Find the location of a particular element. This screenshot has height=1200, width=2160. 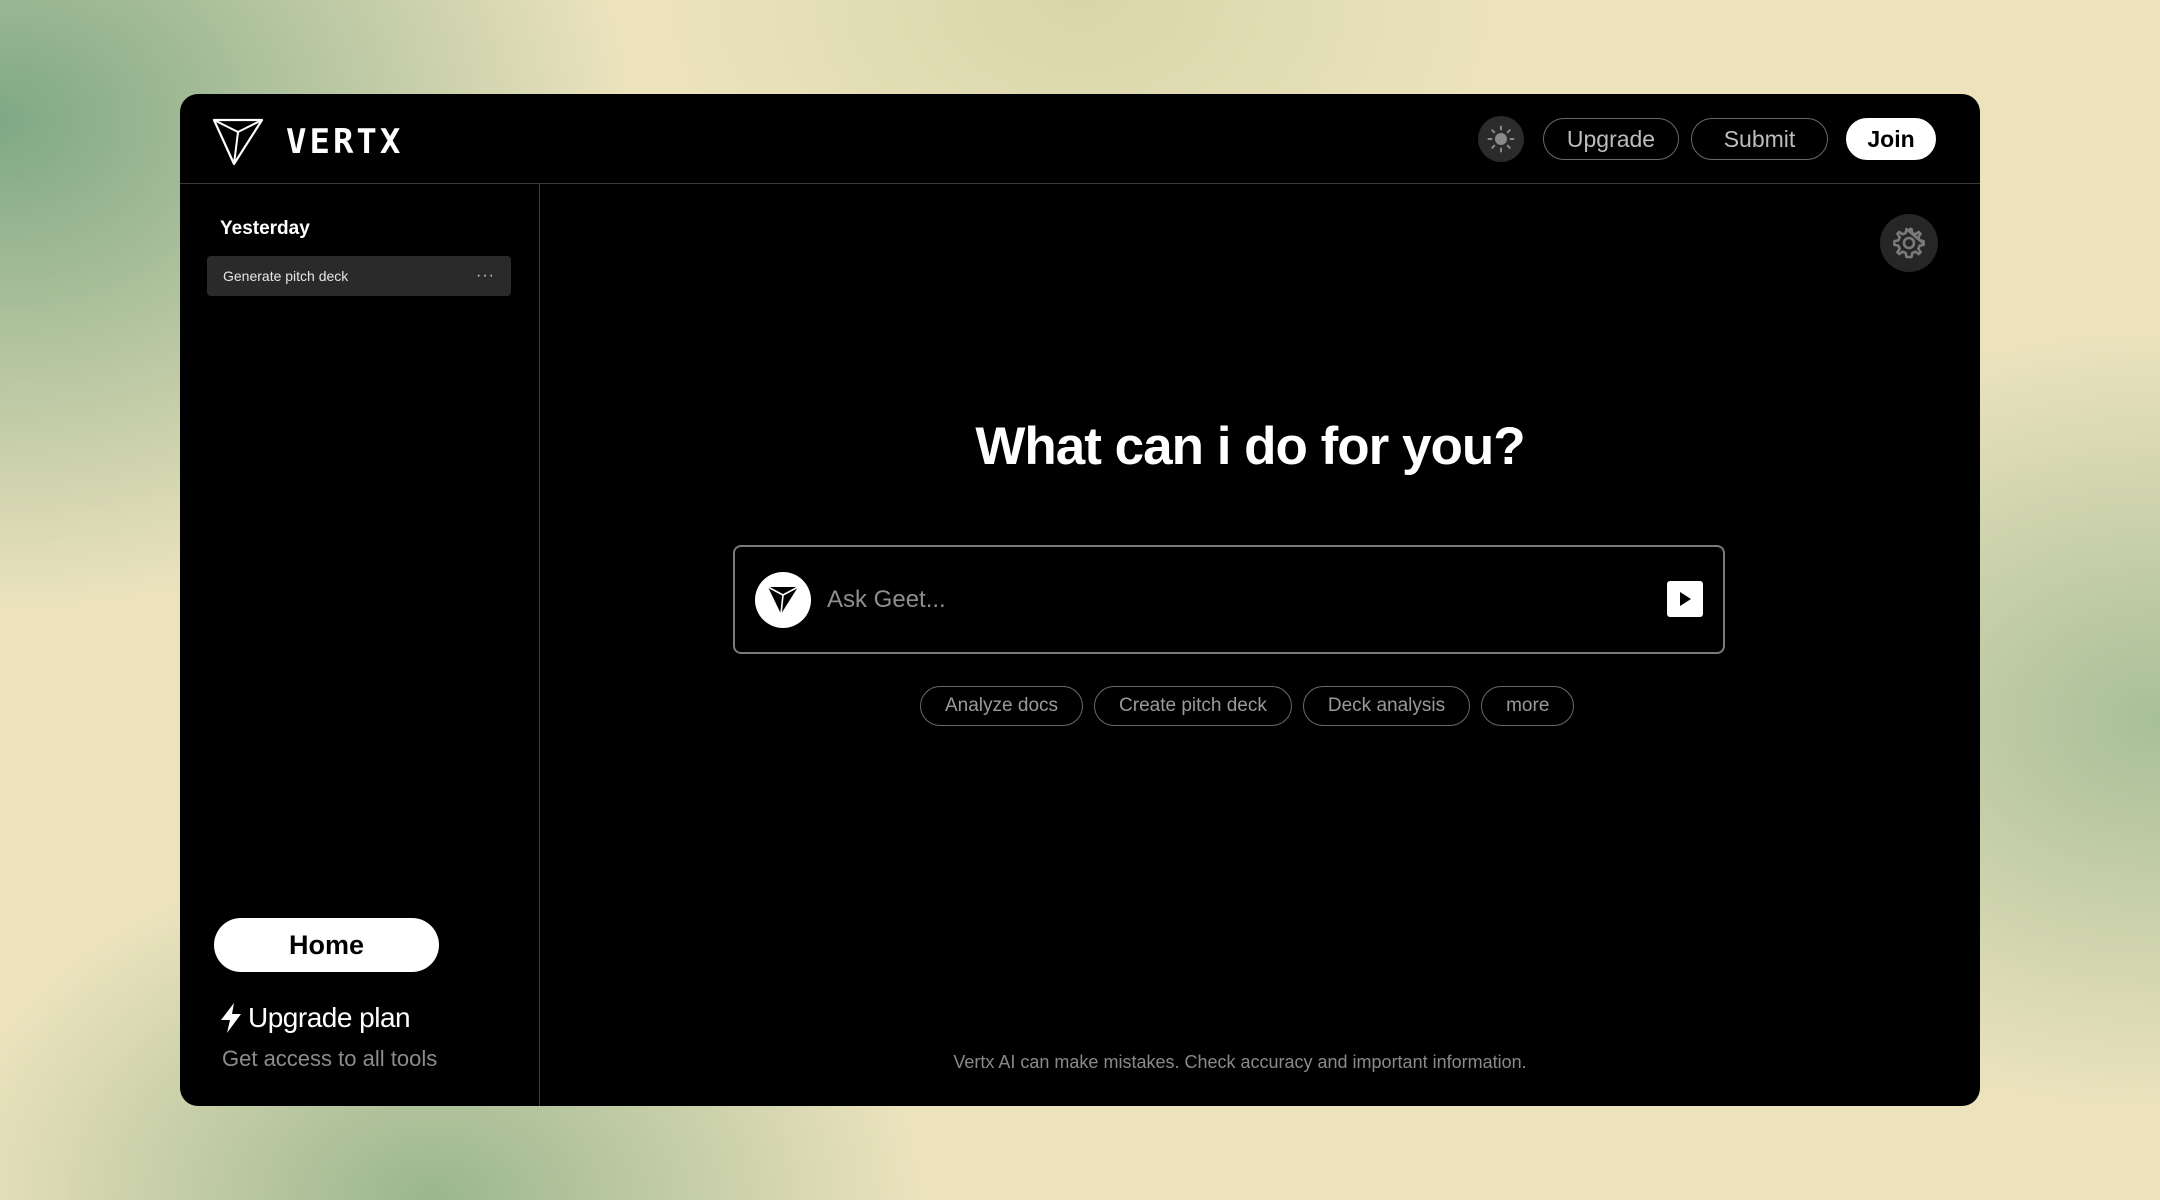

search-box is located at coordinates (1229, 599).